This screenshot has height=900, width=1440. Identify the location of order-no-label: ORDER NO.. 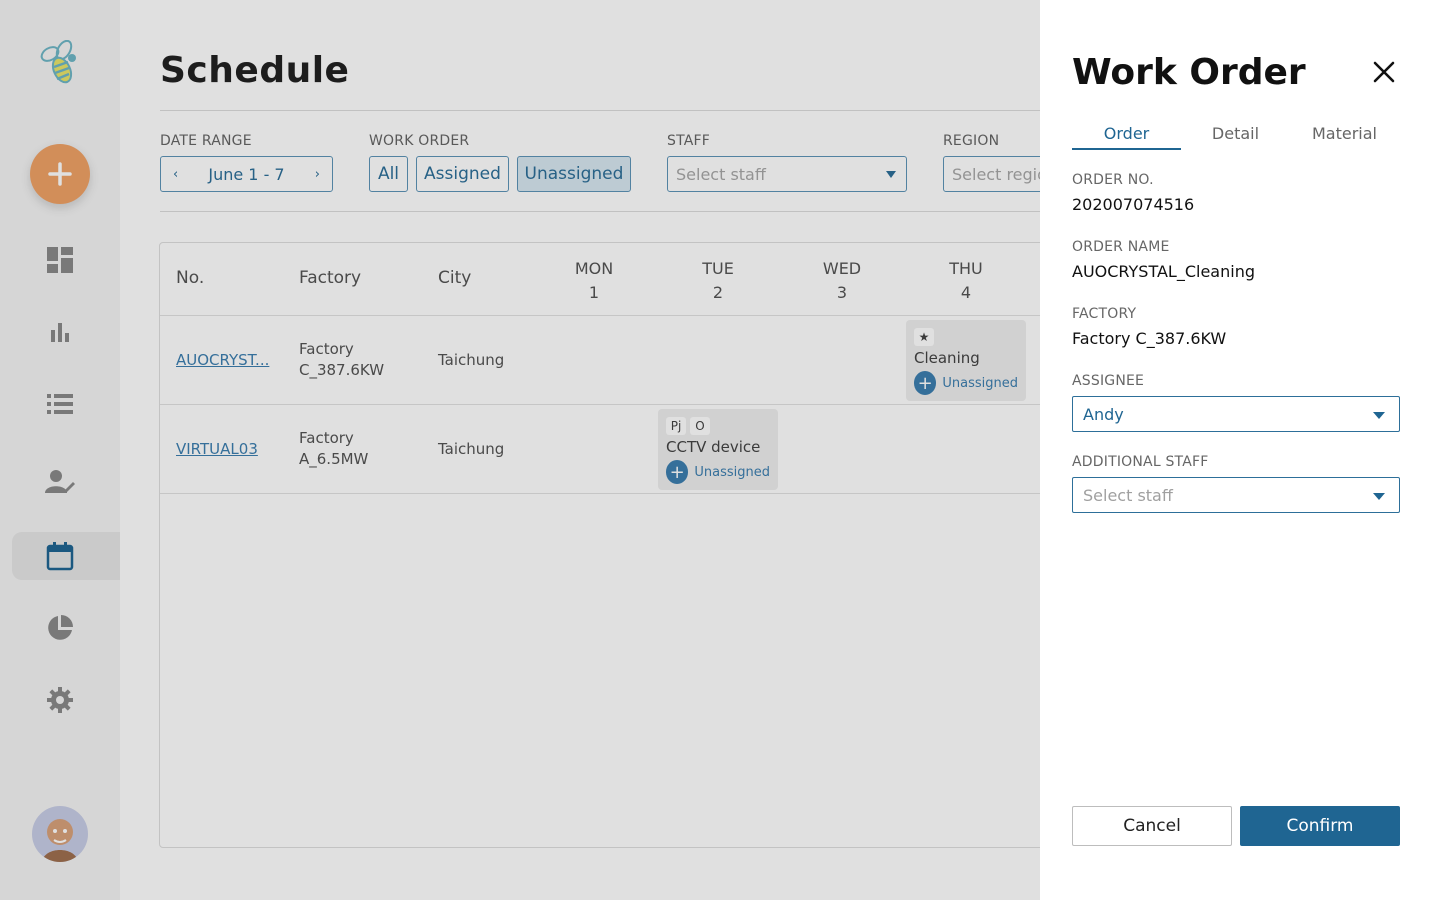
(1113, 180).